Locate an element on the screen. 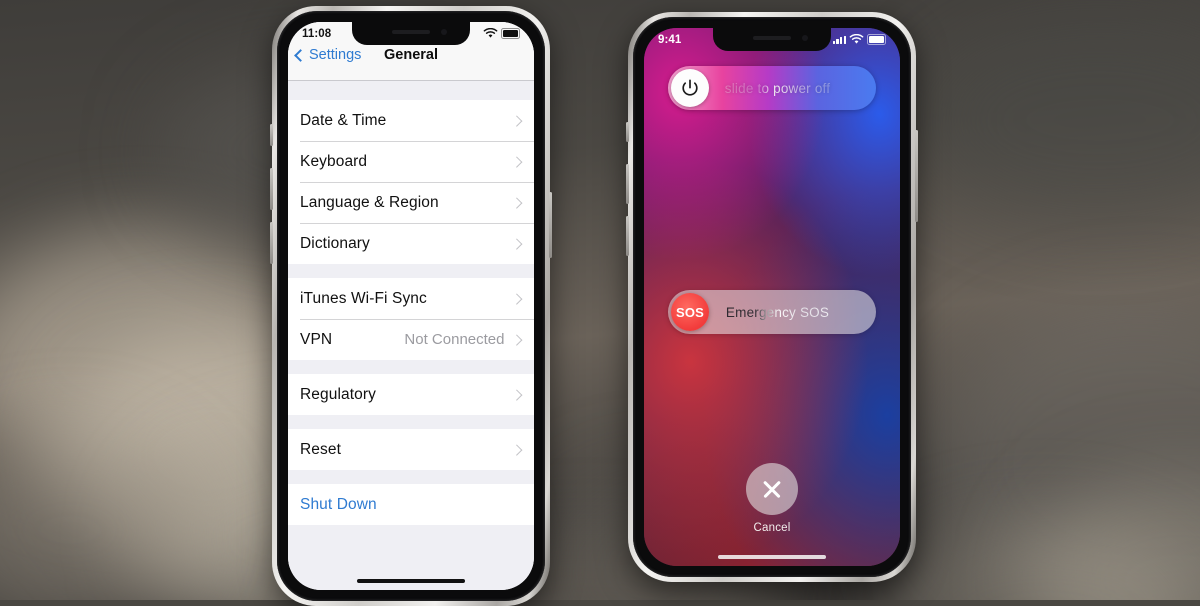 Image resolution: width=1200 pixels, height=606 pixels. settings-group: iTunes Wi-Fi Sync VPN Not Connected is located at coordinates (411, 319).